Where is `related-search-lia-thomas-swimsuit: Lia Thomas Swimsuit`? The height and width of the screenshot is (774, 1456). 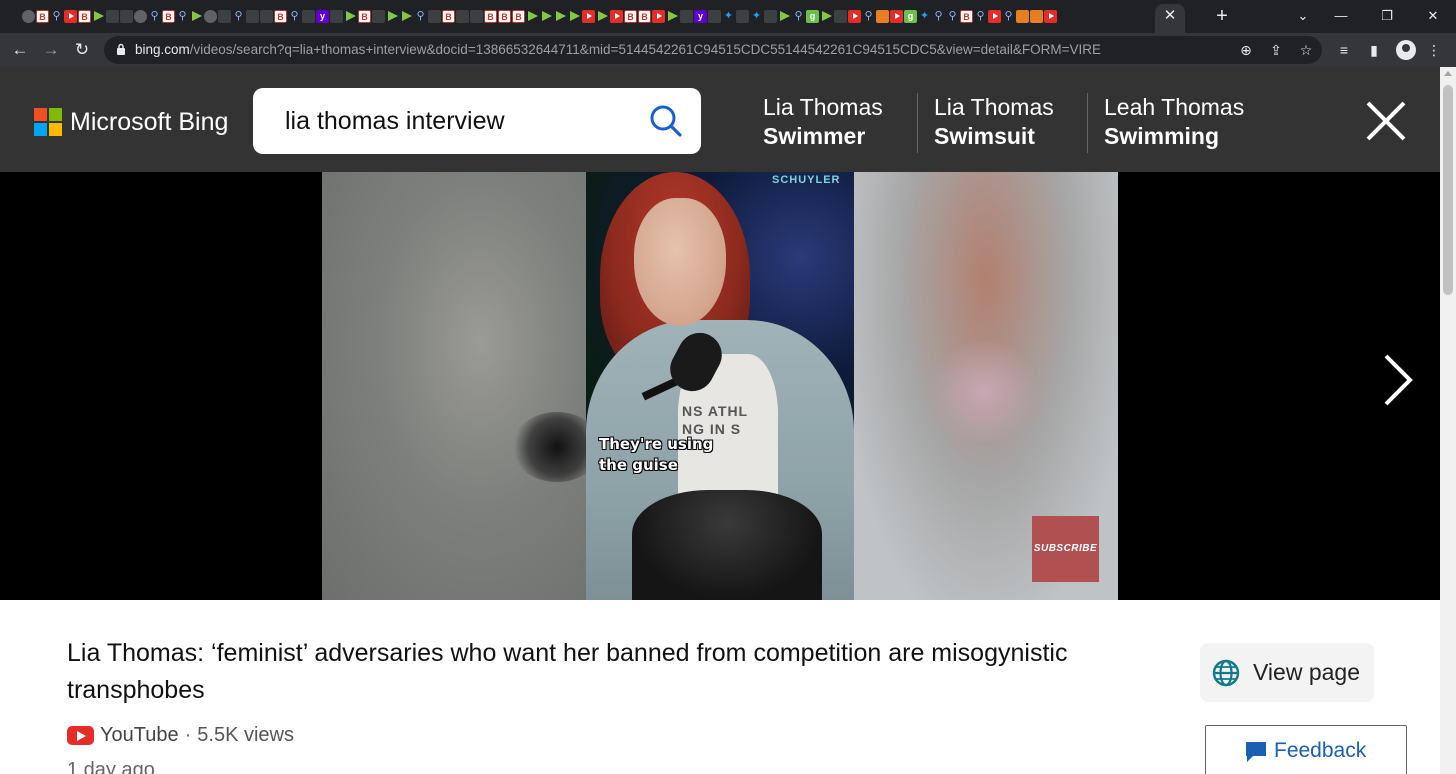
related-search-lia-thomas-swimsuit: Lia Thomas Swimsuit is located at coordinates (994, 123).